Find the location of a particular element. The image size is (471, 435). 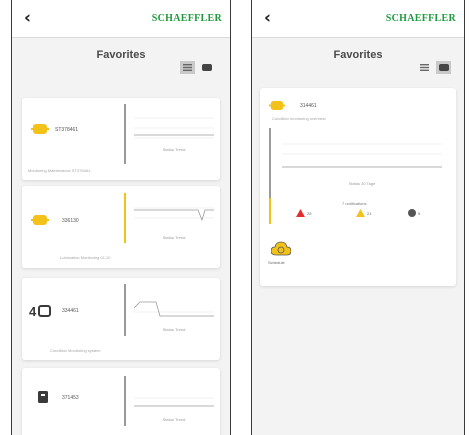

notifications-label: 7 notifications is located at coordinates (354, 203).